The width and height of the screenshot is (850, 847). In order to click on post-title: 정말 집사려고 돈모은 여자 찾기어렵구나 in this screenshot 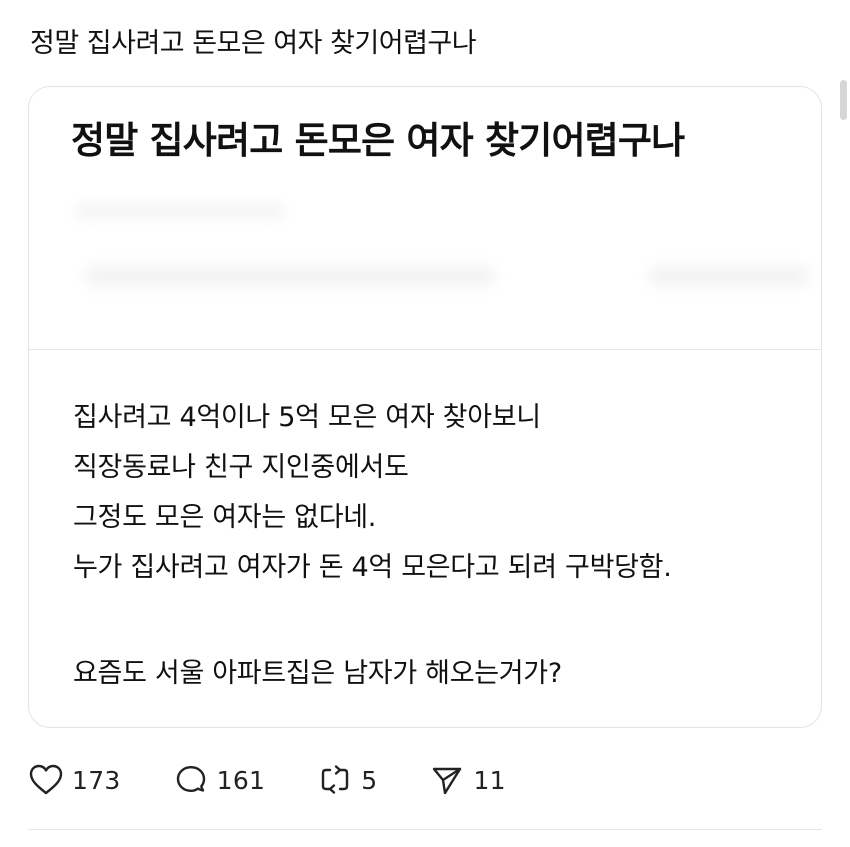, I will do `click(253, 43)`.